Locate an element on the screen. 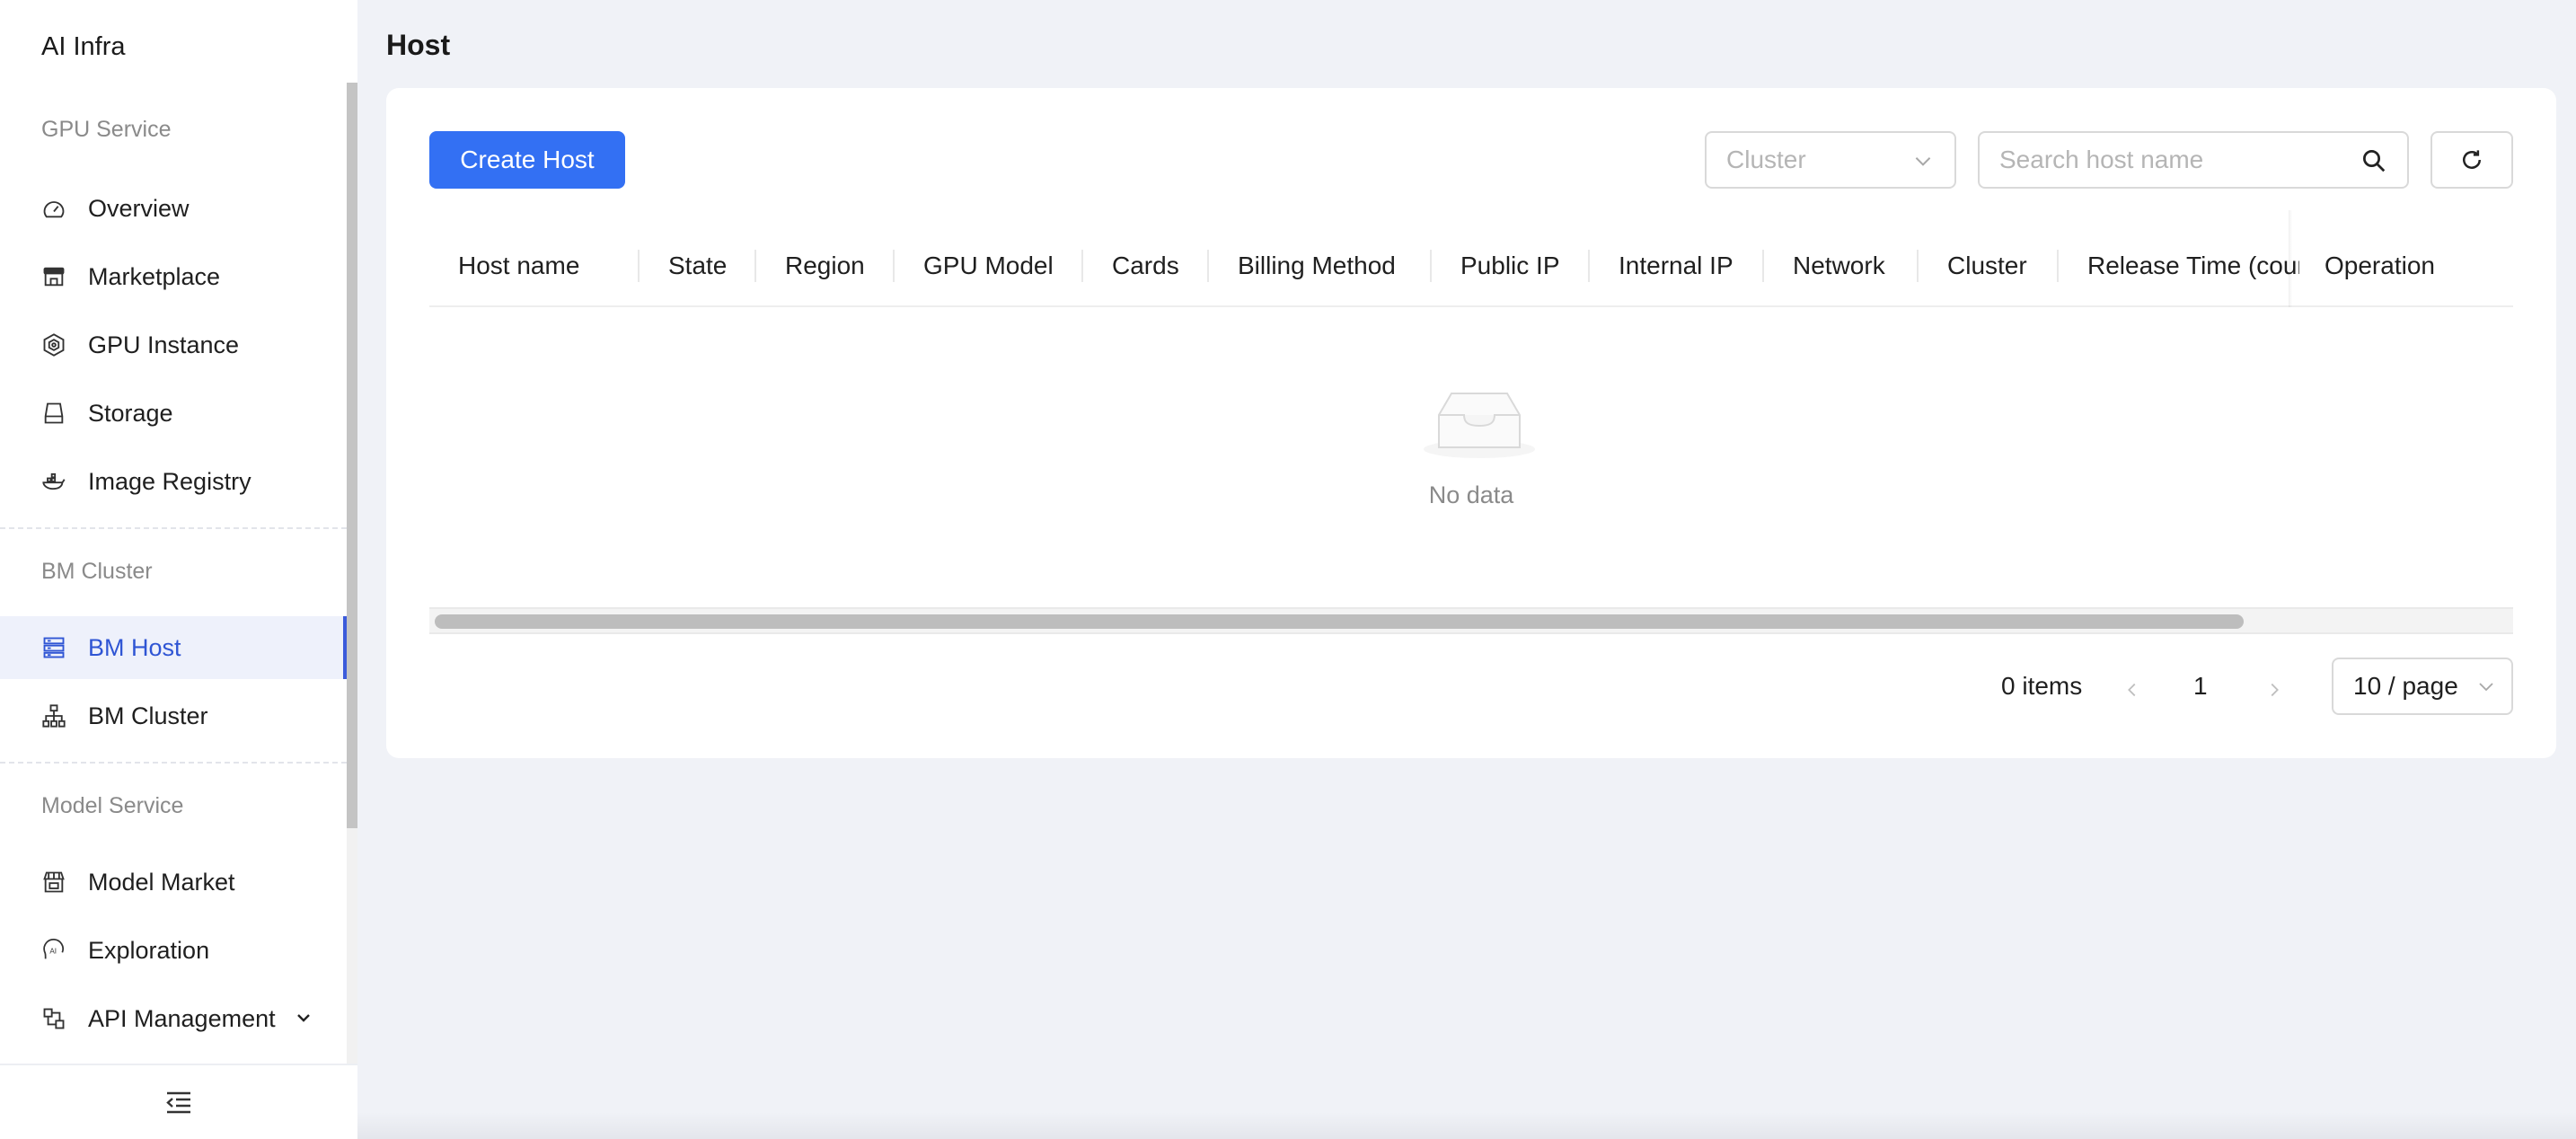 Image resolution: width=2576 pixels, height=1139 pixels. column-header-cards: Cards is located at coordinates (1145, 266).